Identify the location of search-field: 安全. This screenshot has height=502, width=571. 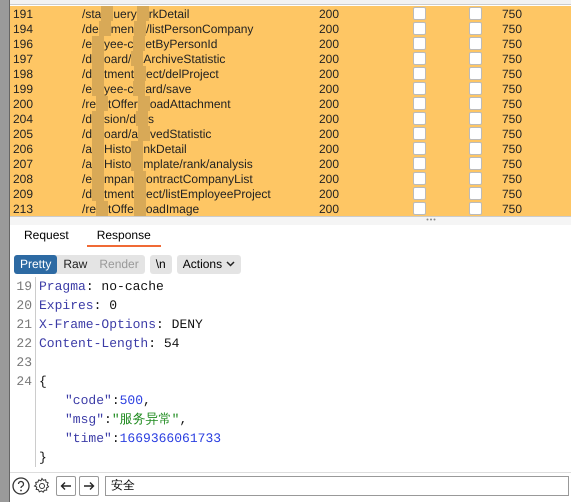
(337, 486).